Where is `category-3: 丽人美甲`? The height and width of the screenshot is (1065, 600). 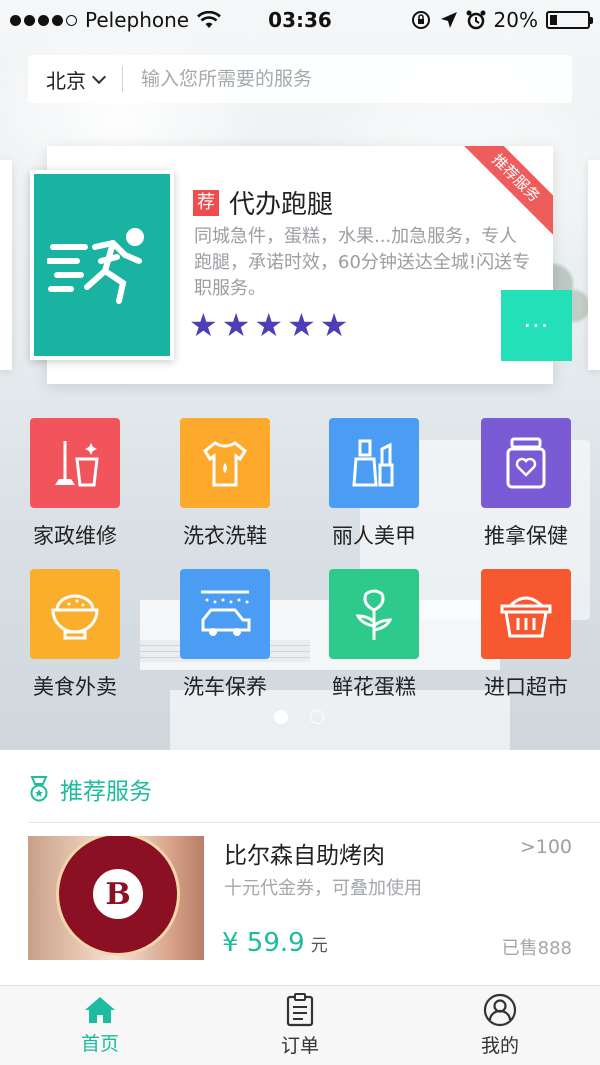
category-3: 丽人美甲 is located at coordinates (374, 484).